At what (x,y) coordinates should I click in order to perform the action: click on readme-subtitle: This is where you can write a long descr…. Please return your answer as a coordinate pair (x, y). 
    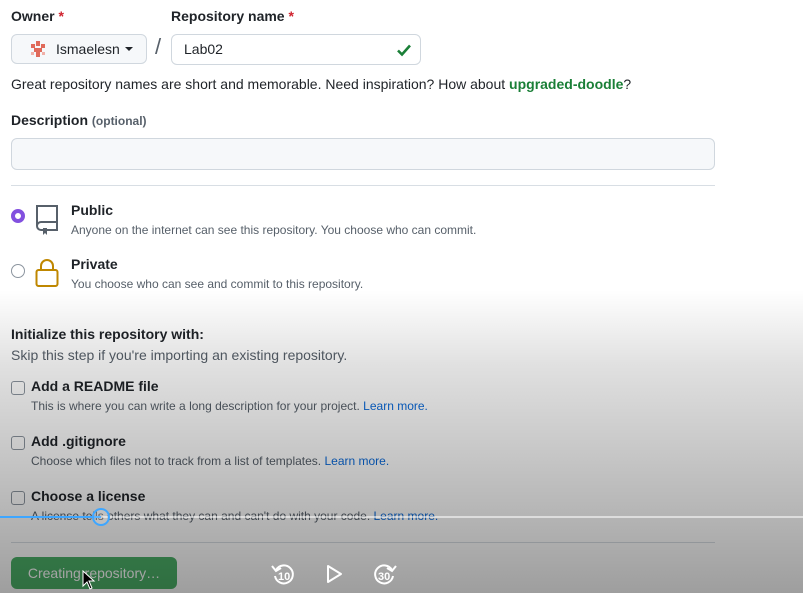
    Looking at the image, I should click on (229, 406).